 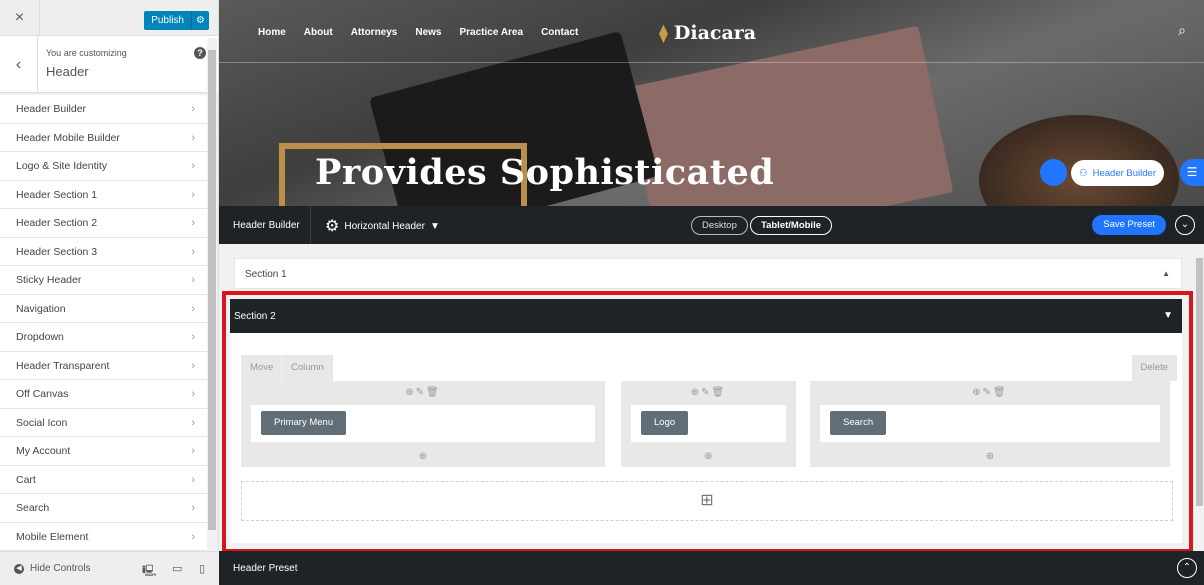 I want to click on desktop-icon: 🖳, so click(x=149, y=571).